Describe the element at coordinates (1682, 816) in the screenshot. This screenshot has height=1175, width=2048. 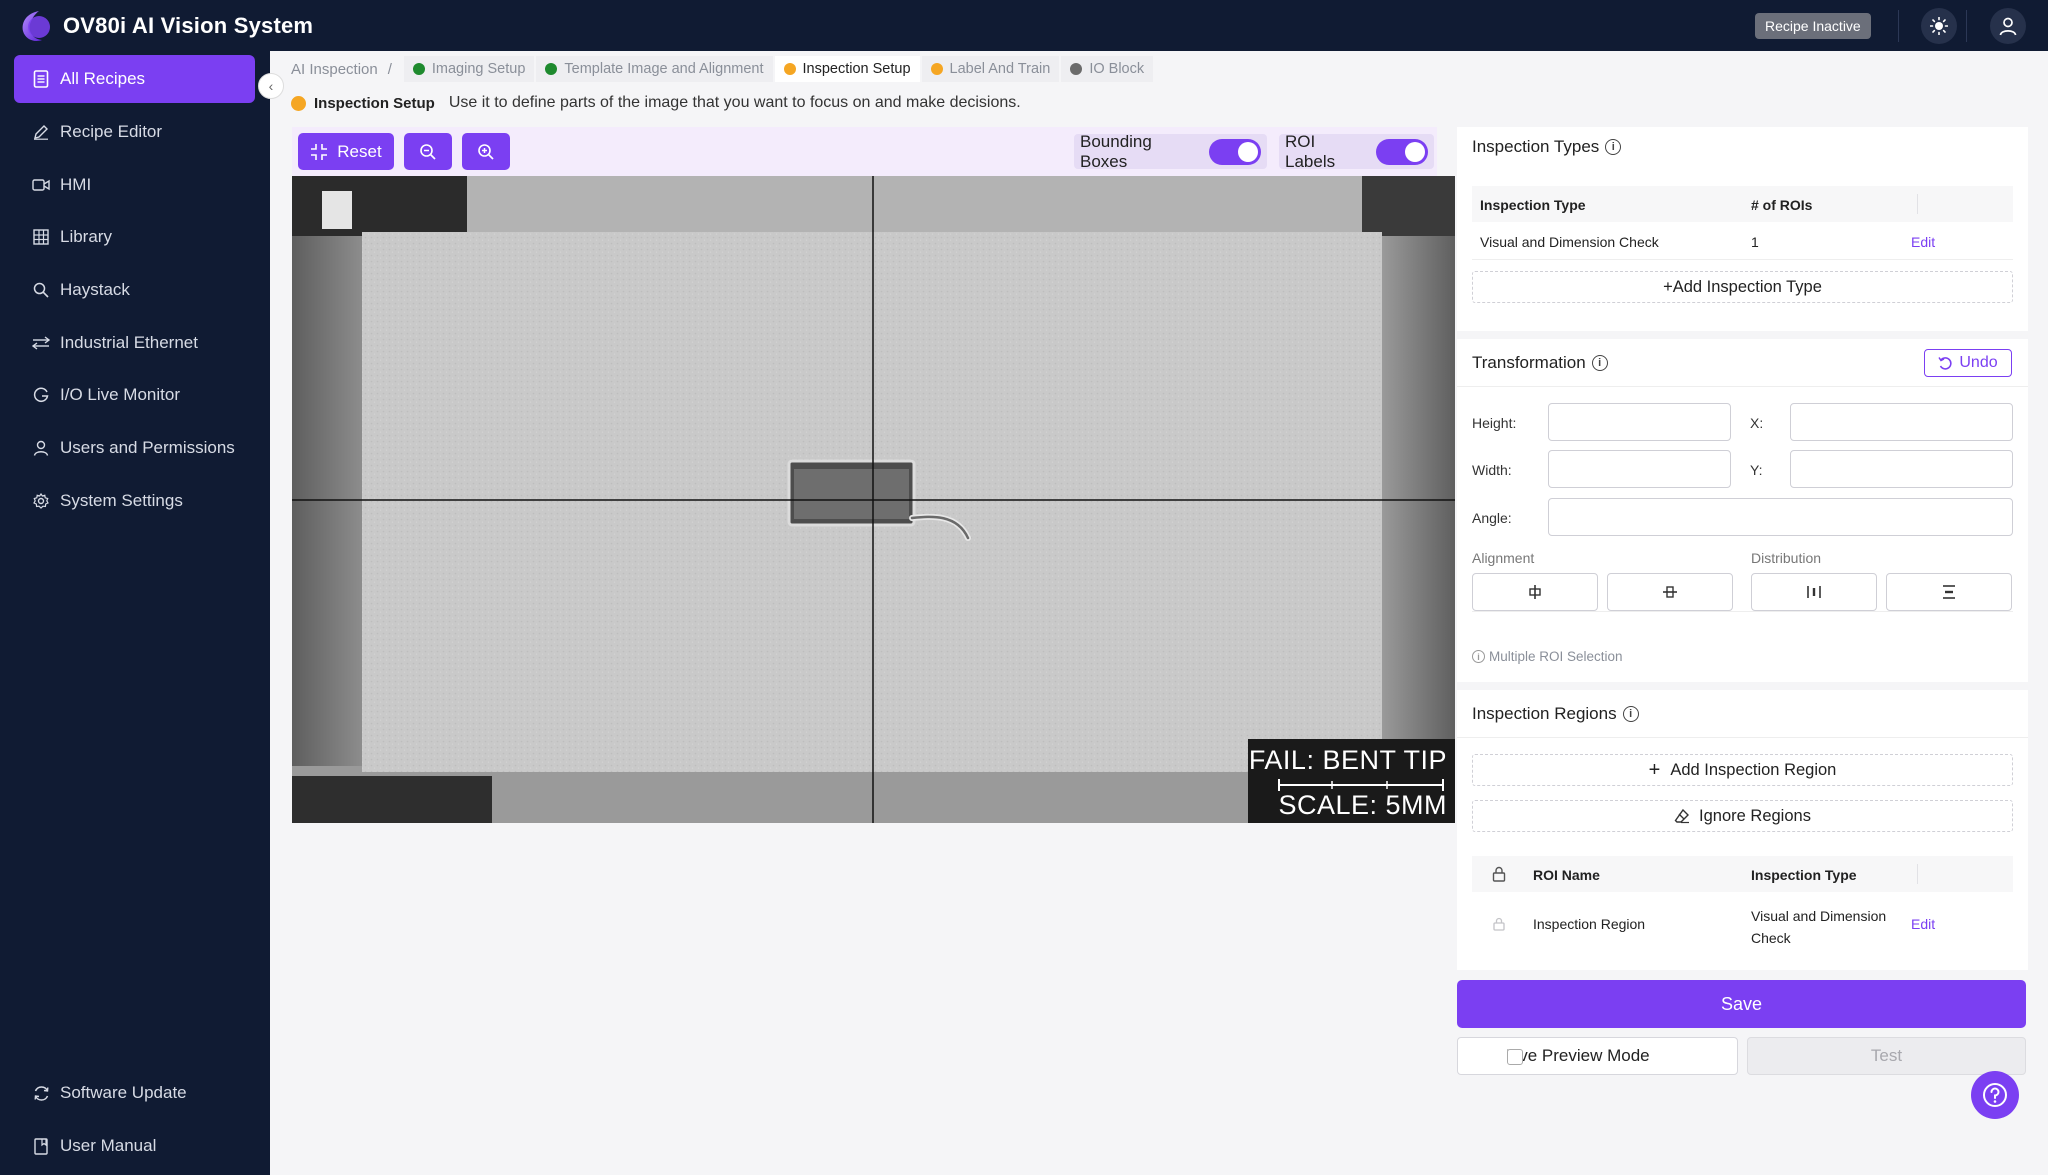
I see `eraser-icon` at that location.